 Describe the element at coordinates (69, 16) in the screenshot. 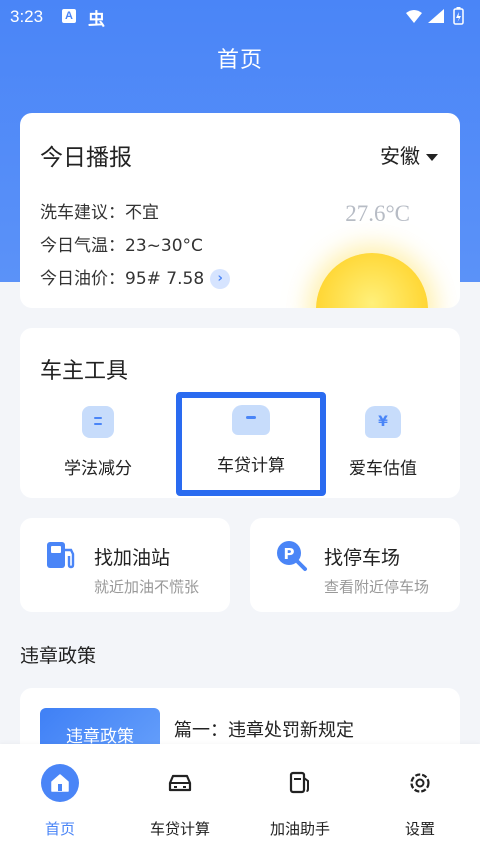

I see `notification-a-icon: A` at that location.